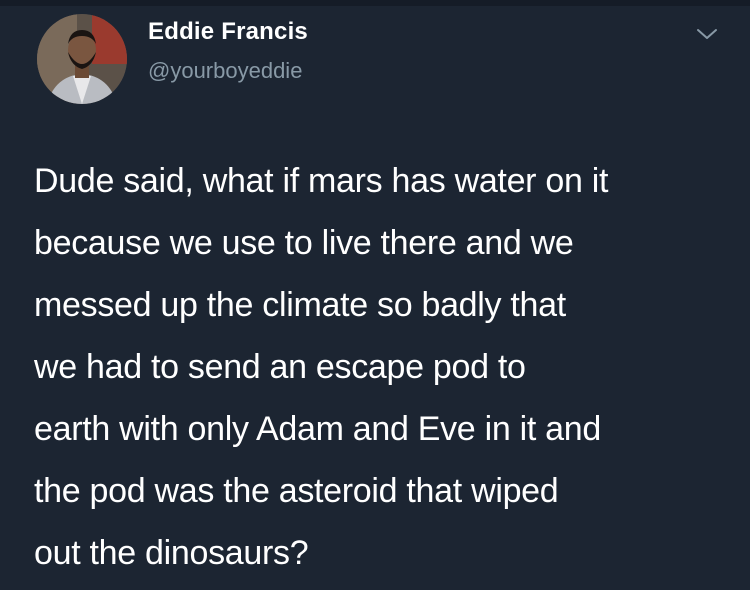  Describe the element at coordinates (228, 32) in the screenshot. I see `author-display-name: Eddie Francis` at that location.